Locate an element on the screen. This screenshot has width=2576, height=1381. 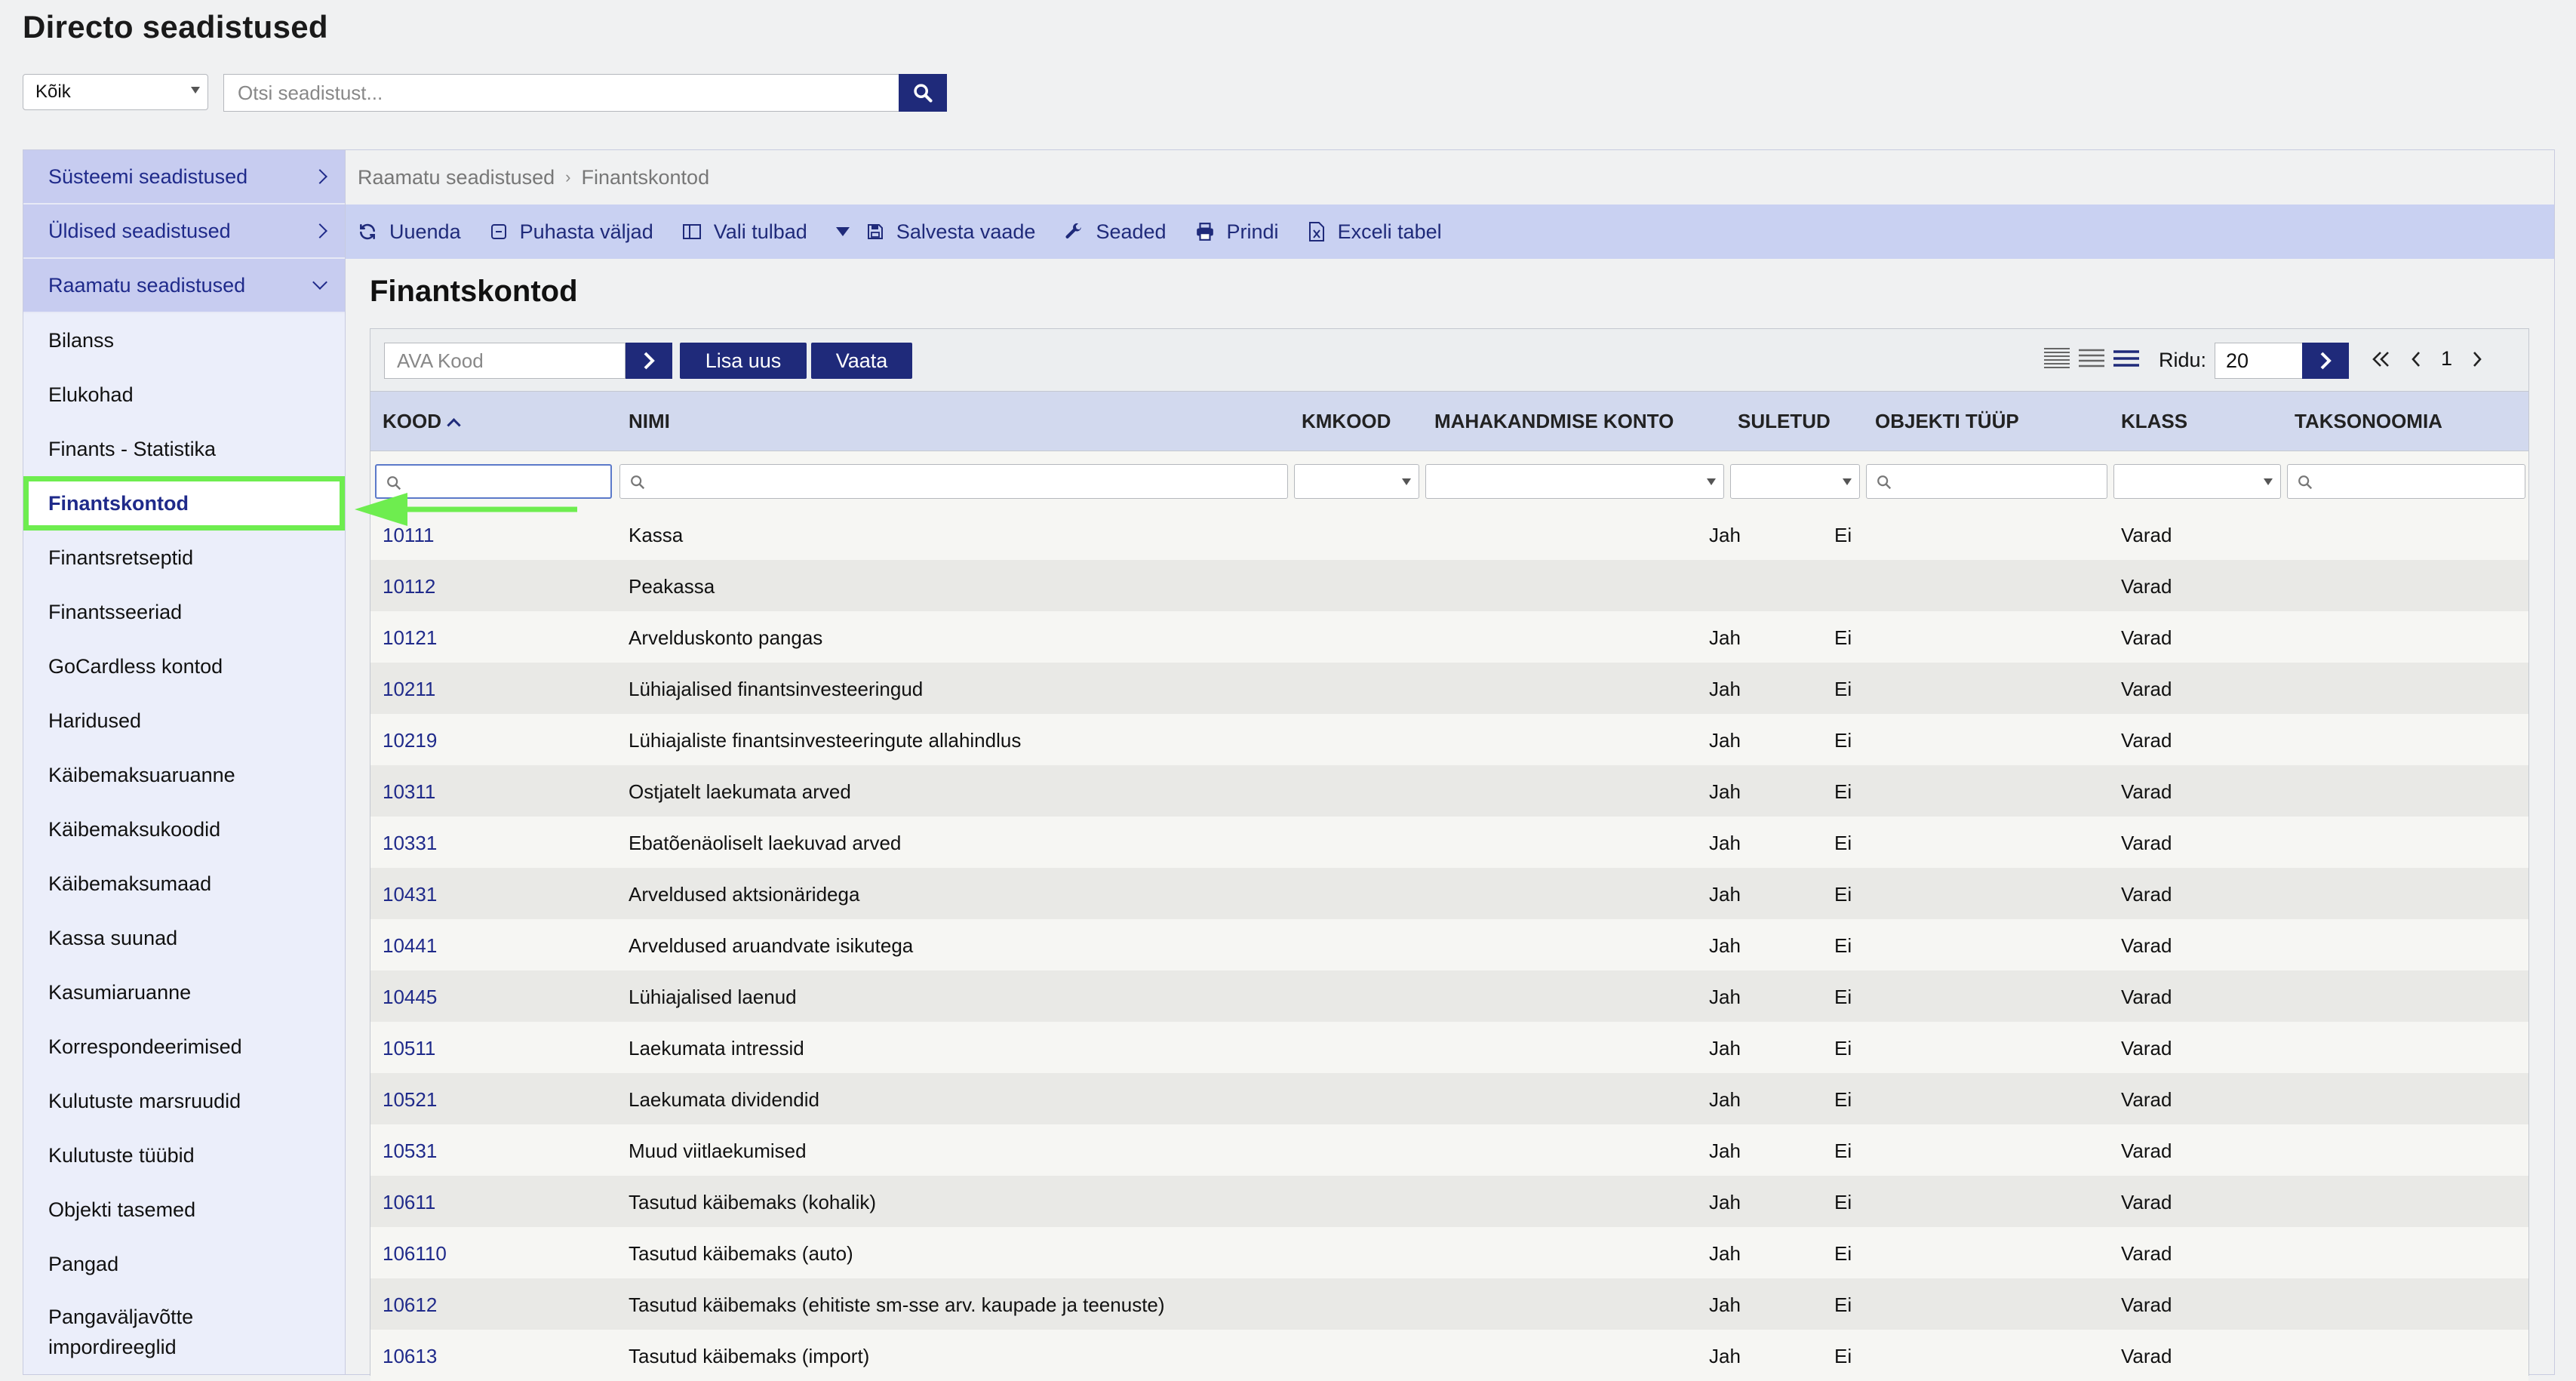
sidebar-item-finantskontod: Finantskontod is located at coordinates (184, 503).